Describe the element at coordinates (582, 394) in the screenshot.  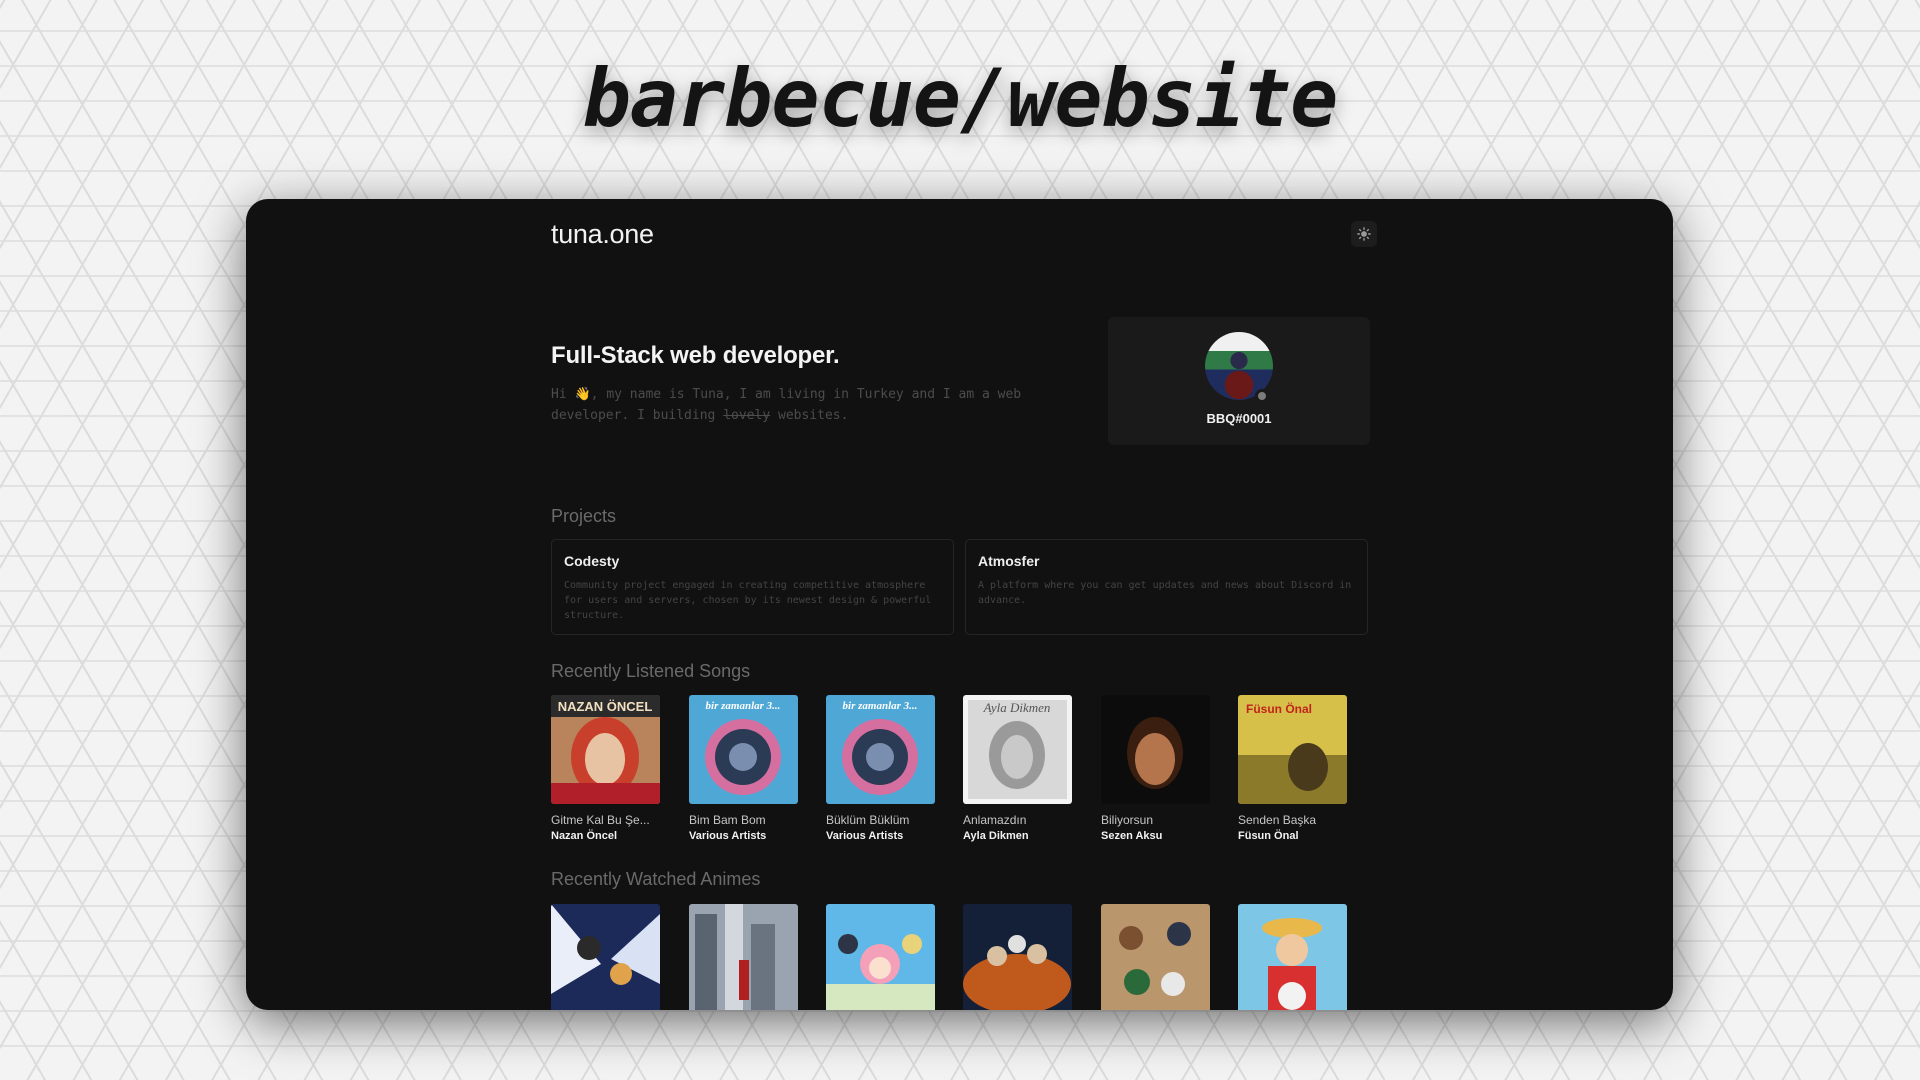
I see `wave-emoji: 👋` at that location.